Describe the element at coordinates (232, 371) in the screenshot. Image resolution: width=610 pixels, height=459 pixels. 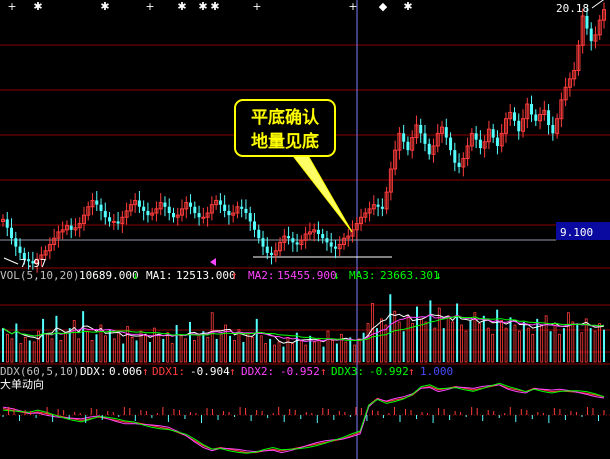
I see `ddx1-arrow: ↑` at that location.